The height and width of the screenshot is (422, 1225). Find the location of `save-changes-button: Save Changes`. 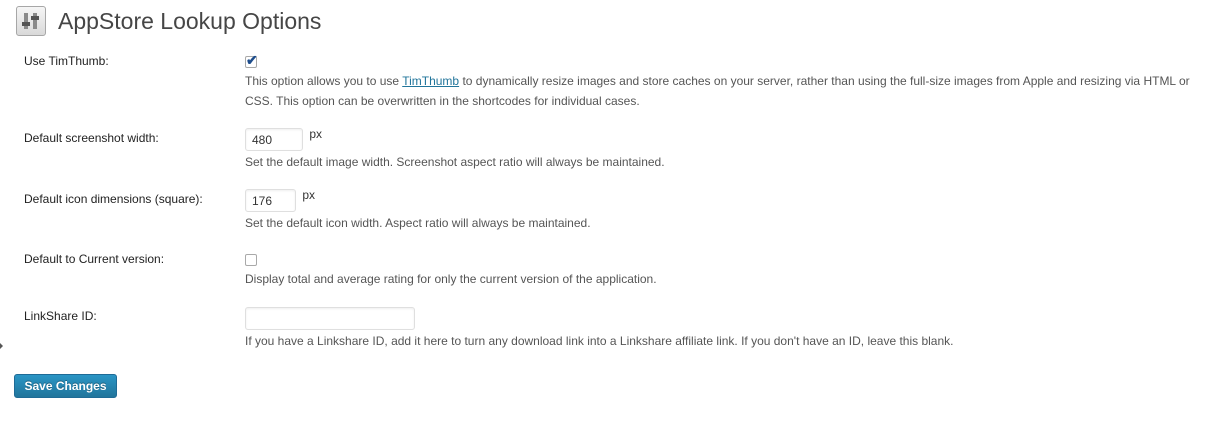

save-changes-button: Save Changes is located at coordinates (65, 386).